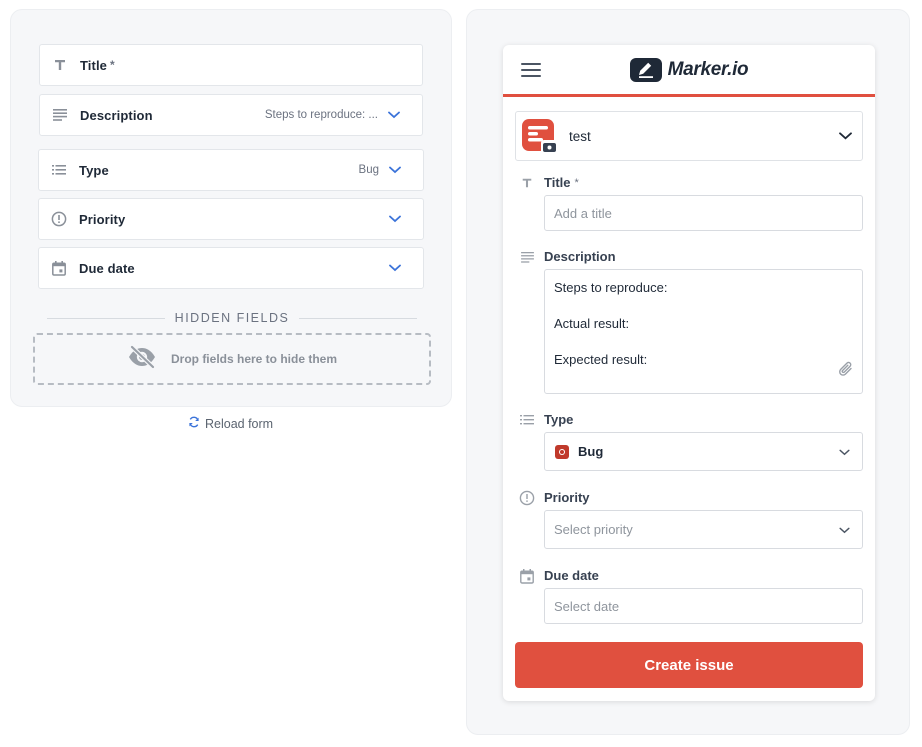 The width and height of the screenshot is (922, 747). Describe the element at coordinates (231, 219) in the screenshot. I see `builder-field-priority: Priority` at that location.